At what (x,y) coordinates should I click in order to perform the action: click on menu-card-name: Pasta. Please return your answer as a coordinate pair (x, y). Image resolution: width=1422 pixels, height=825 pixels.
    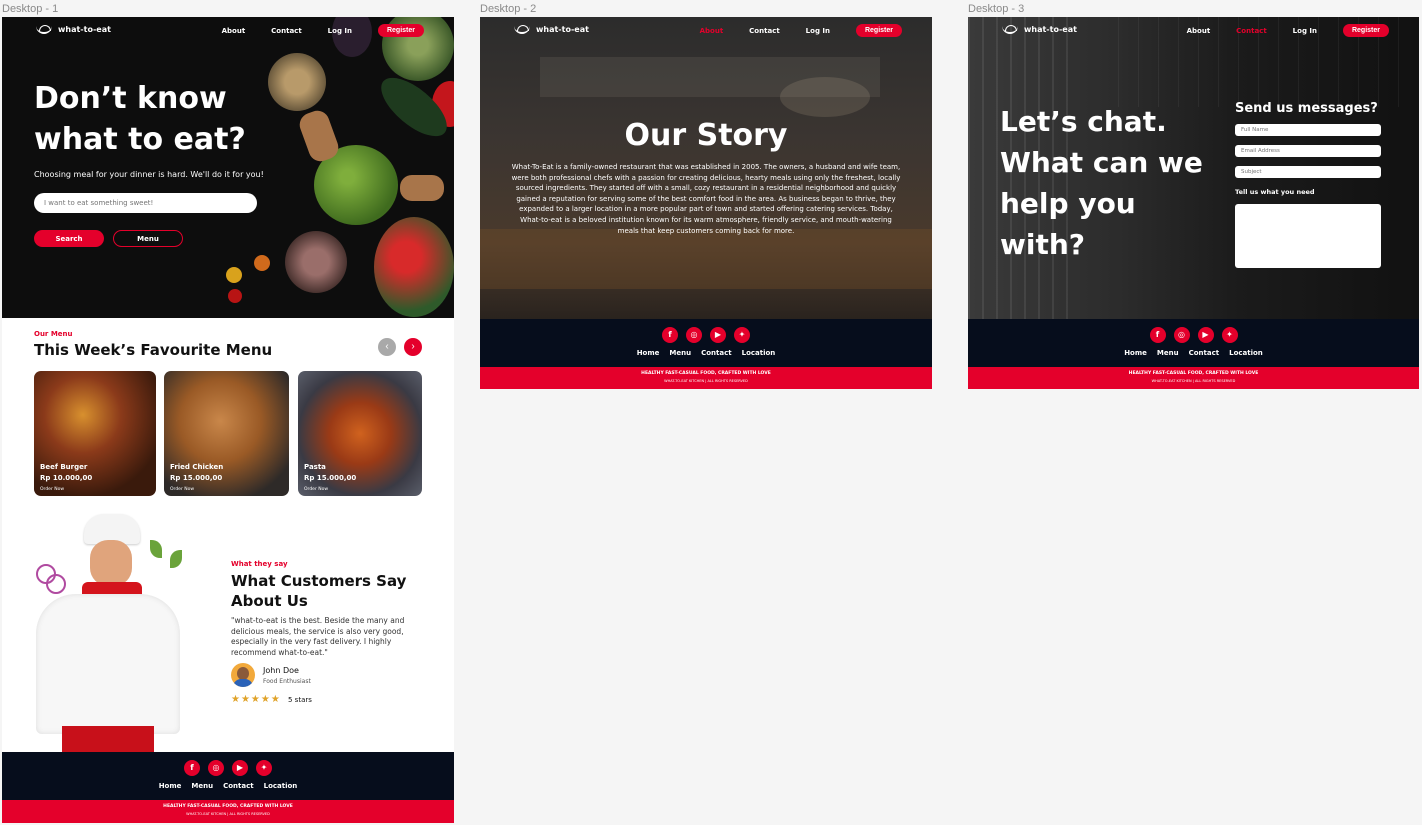
    Looking at the image, I should click on (315, 467).